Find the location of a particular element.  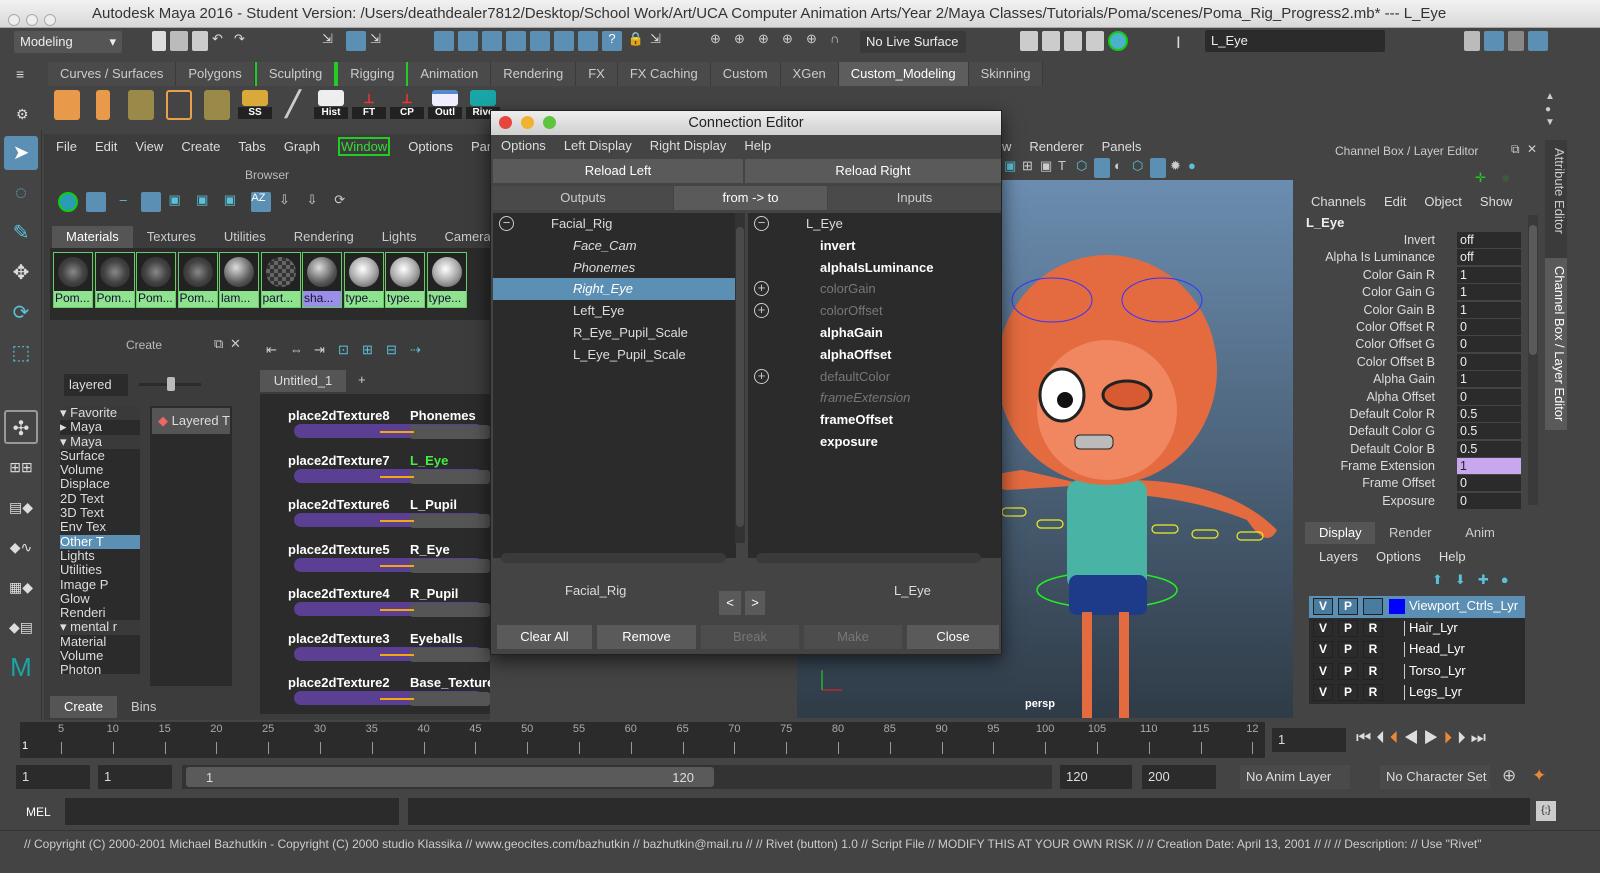

expand-icon: + is located at coordinates (761, 289).